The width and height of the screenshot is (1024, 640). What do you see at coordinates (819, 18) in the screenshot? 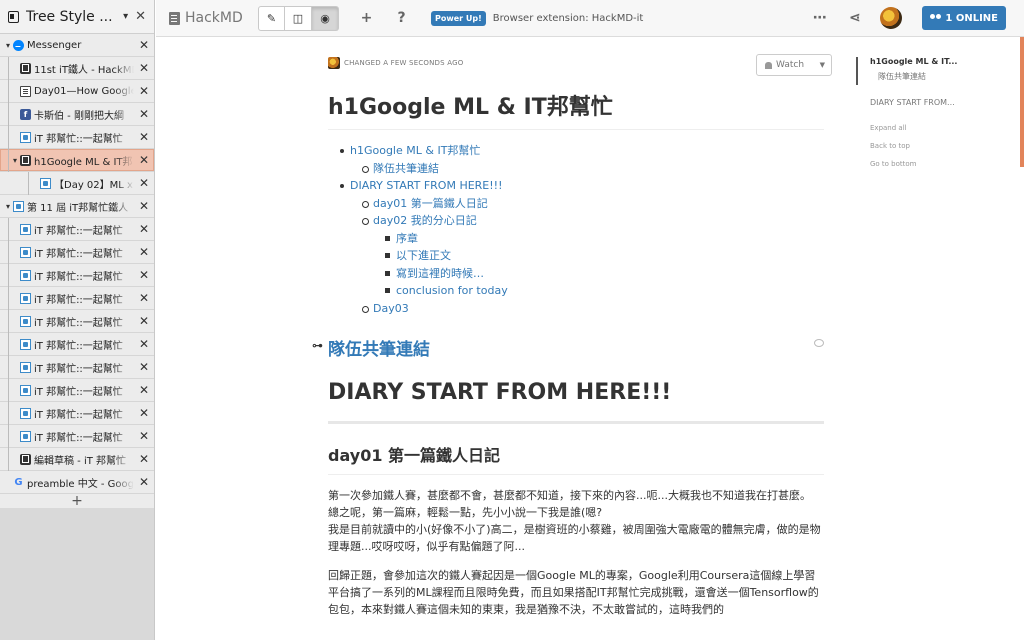
I see `more-menu-icon: ⋯` at bounding box center [819, 18].